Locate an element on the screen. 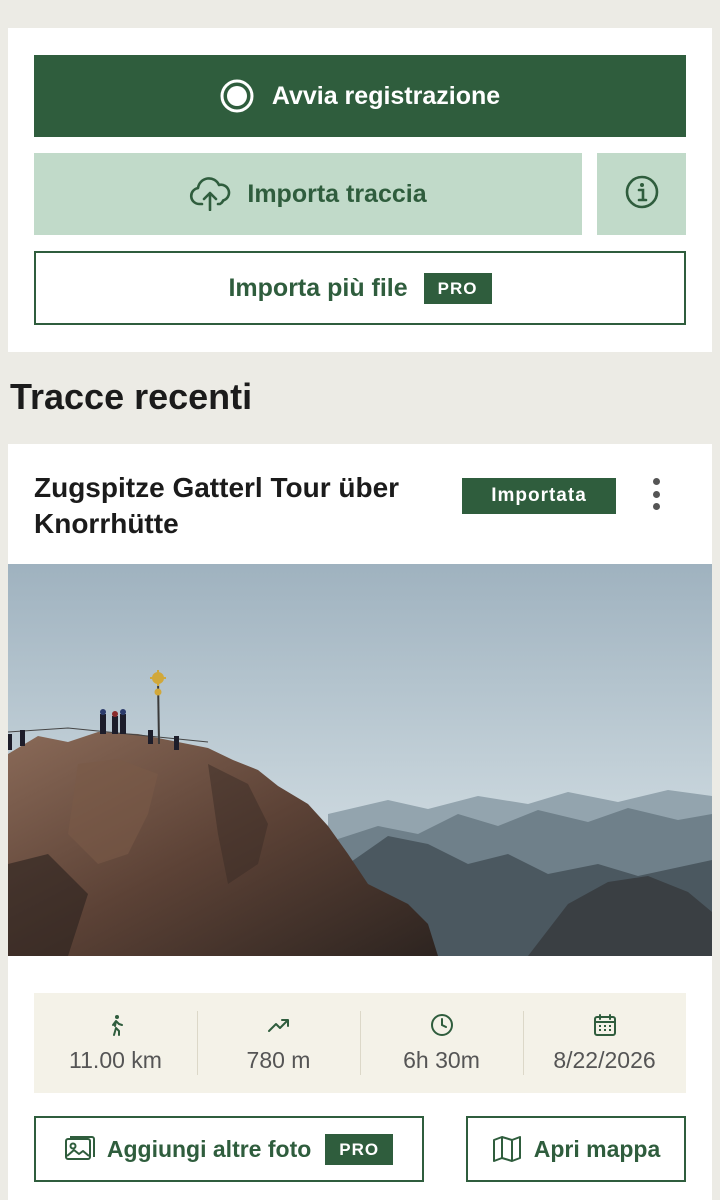 This screenshot has width=720, height=1200. open-map-label: Apri mappa is located at coordinates (597, 1148).